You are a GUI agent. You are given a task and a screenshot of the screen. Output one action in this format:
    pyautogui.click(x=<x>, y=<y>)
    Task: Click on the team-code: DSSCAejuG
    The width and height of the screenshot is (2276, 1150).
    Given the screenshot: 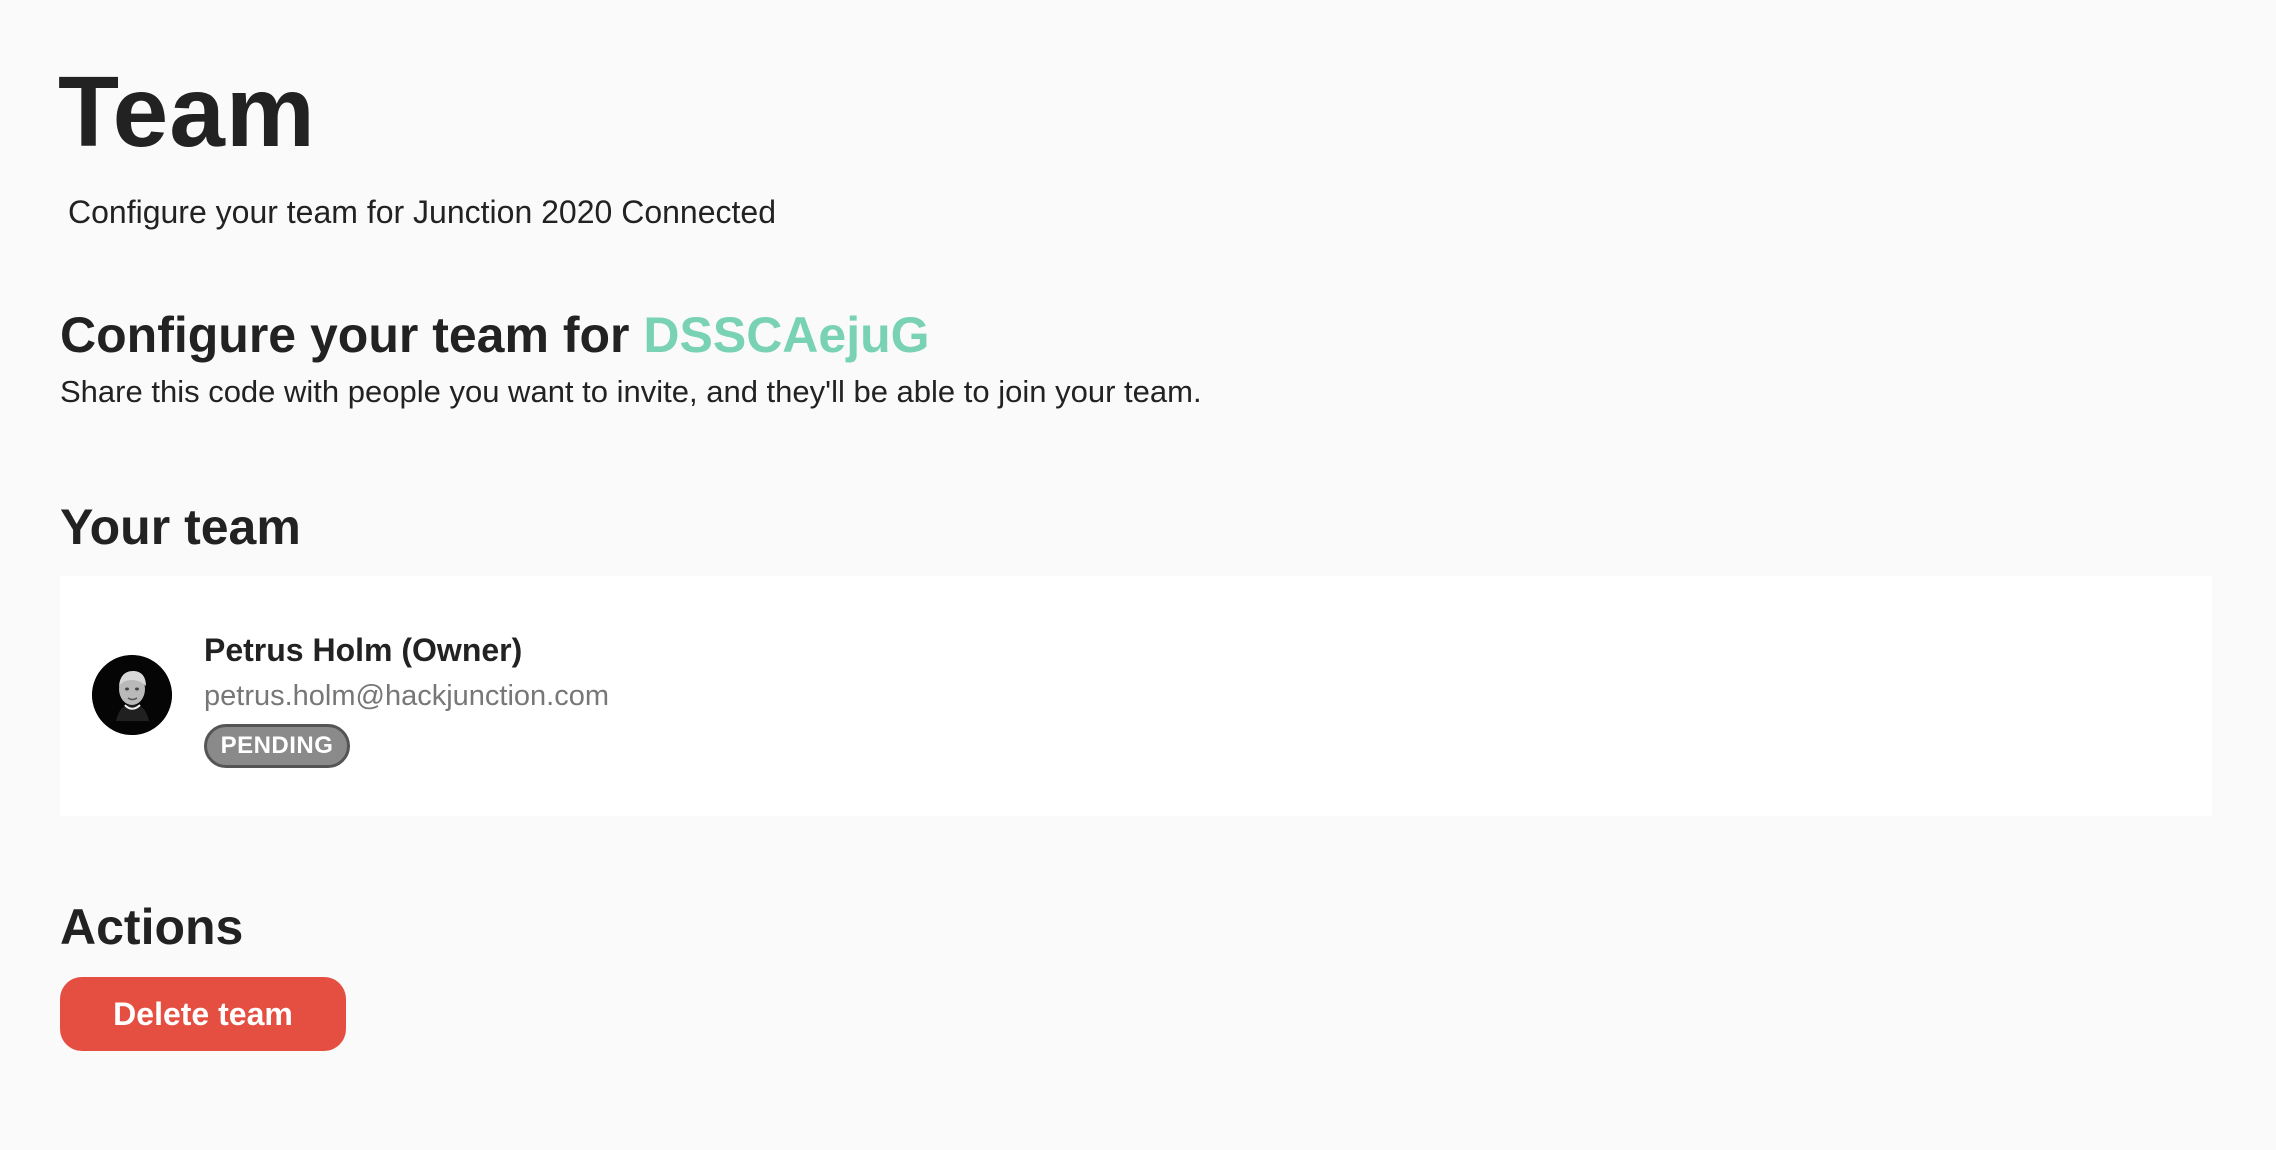 What is the action you would take?
    pyautogui.click(x=786, y=335)
    